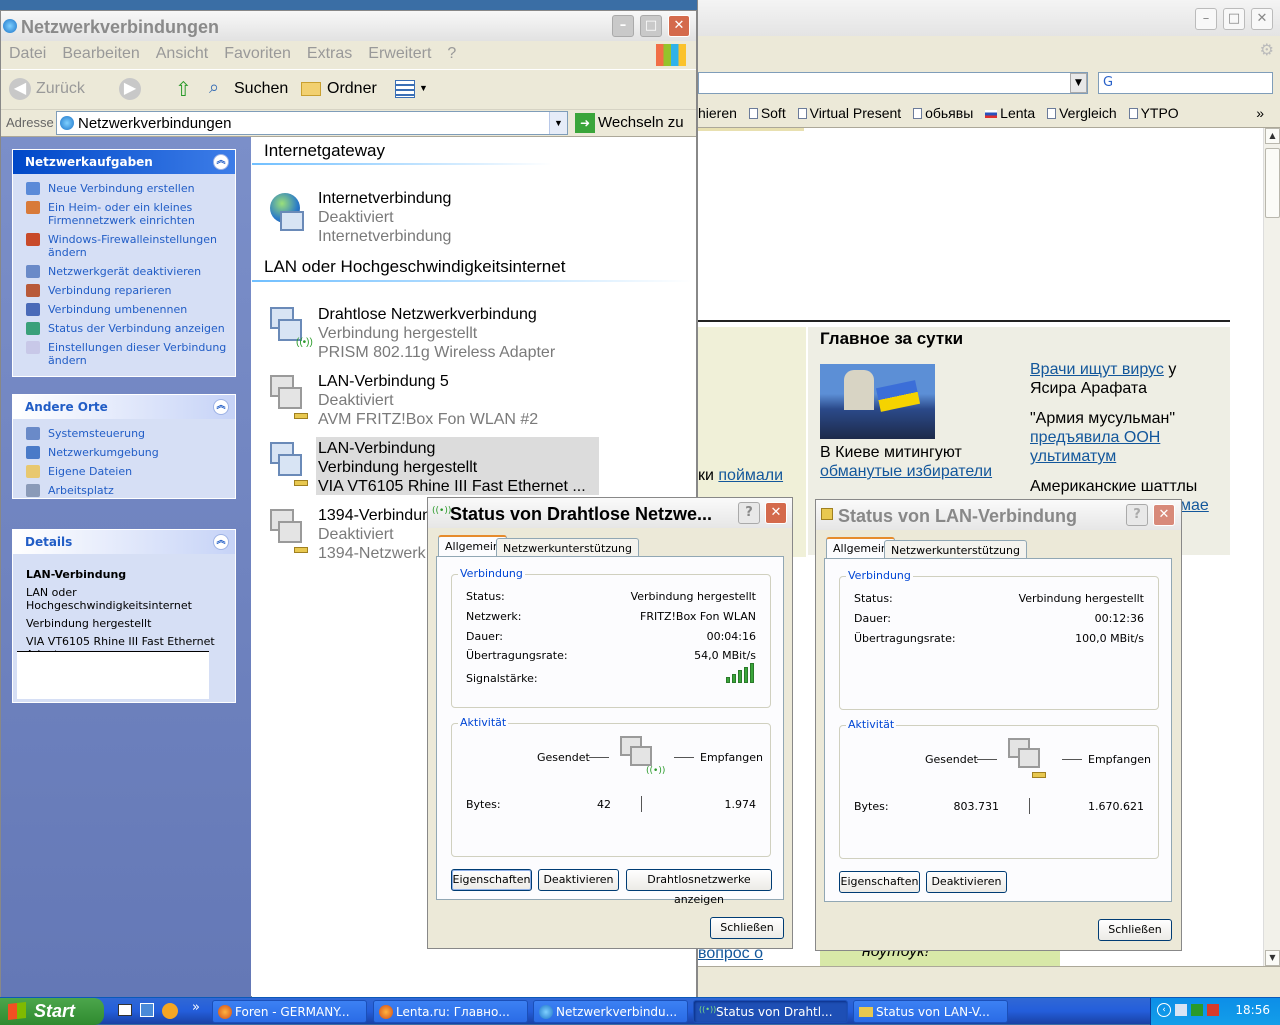  Describe the element at coordinates (1095, 447) in the screenshot. I see `story-link: предъявила ООН ультиматум` at that location.